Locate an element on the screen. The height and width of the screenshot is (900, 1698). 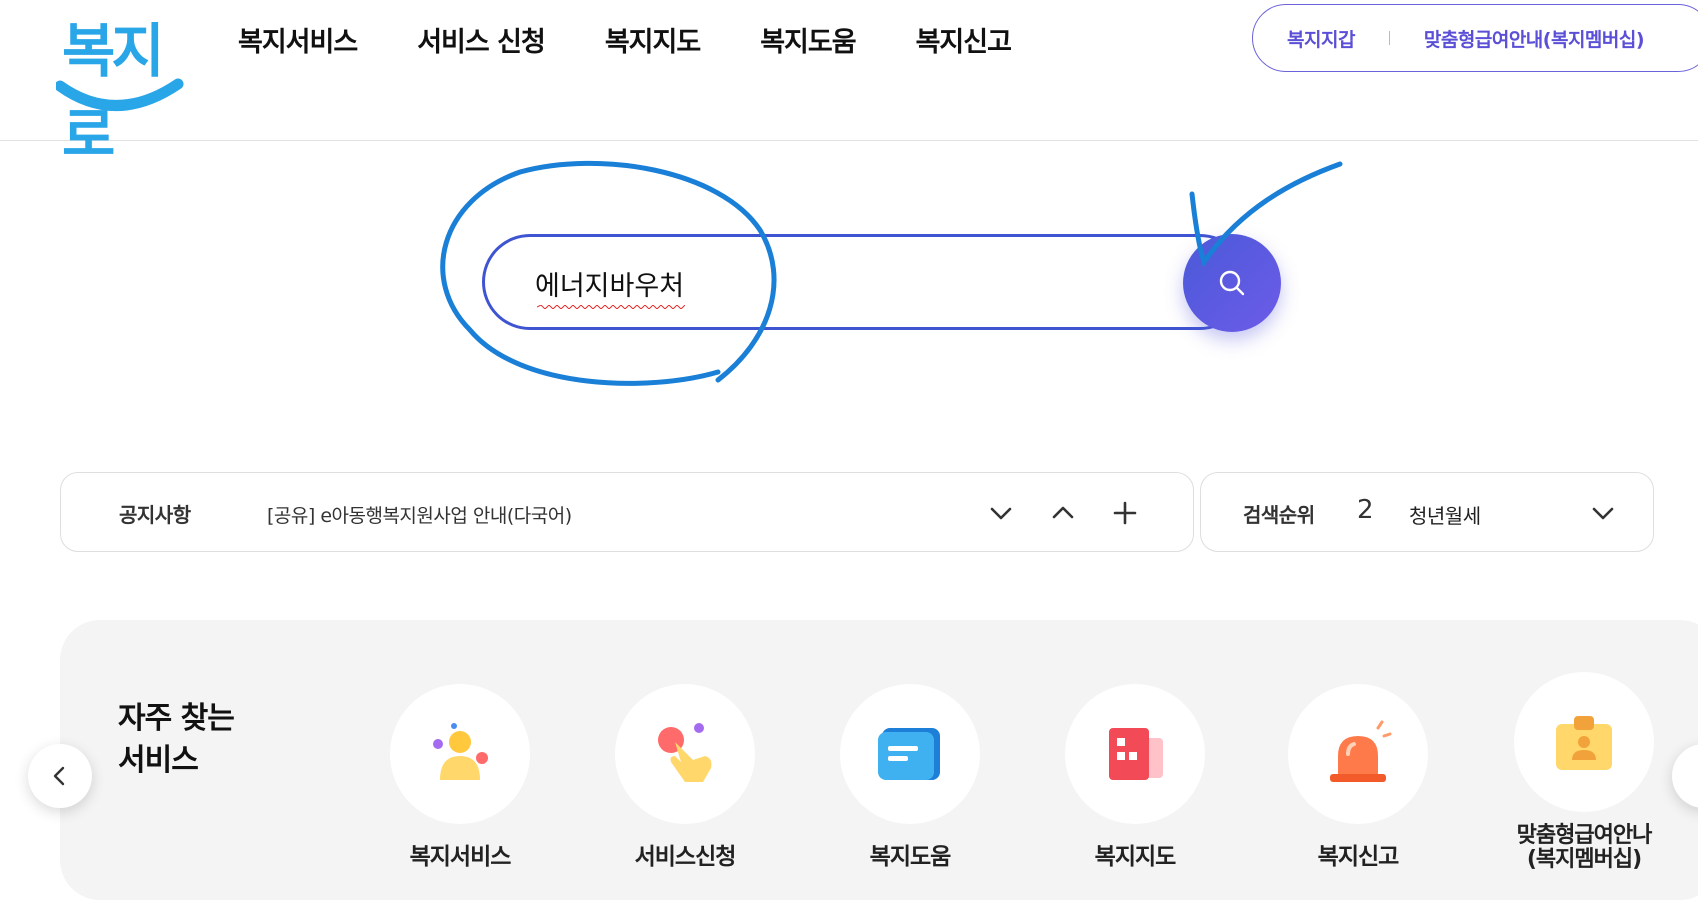
plus-icon is located at coordinates (1125, 513).